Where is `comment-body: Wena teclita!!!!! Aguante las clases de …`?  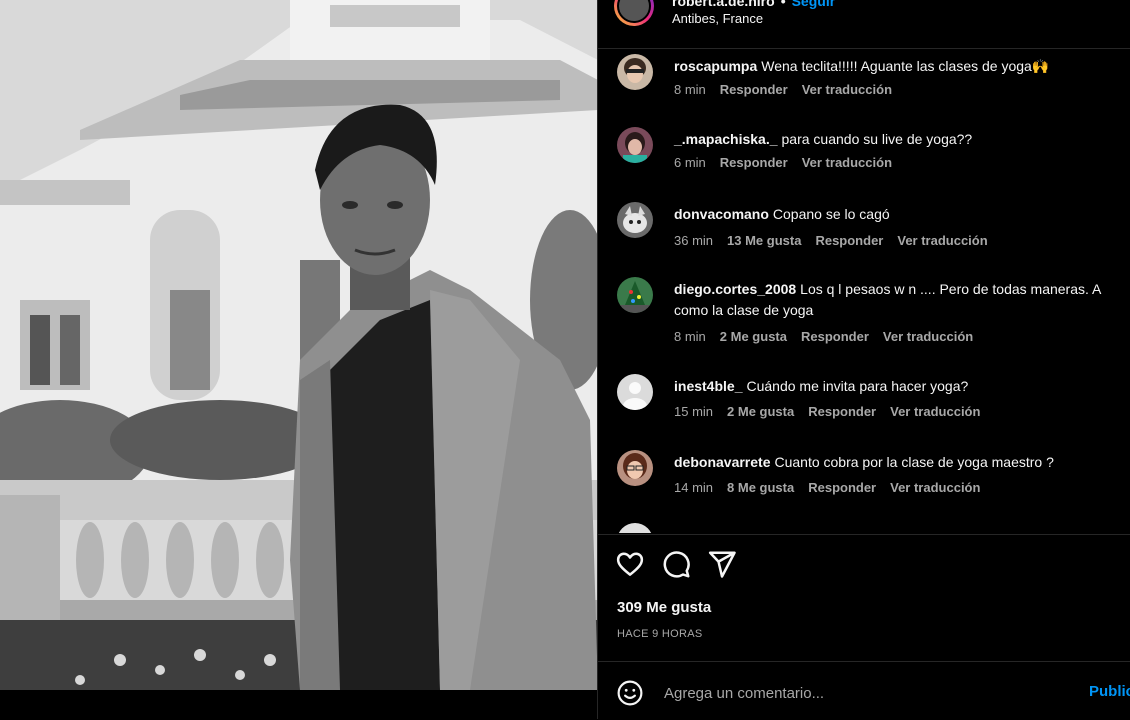
comment-body: Wena teclita!!!!! Aguante las clases de … is located at coordinates (905, 66).